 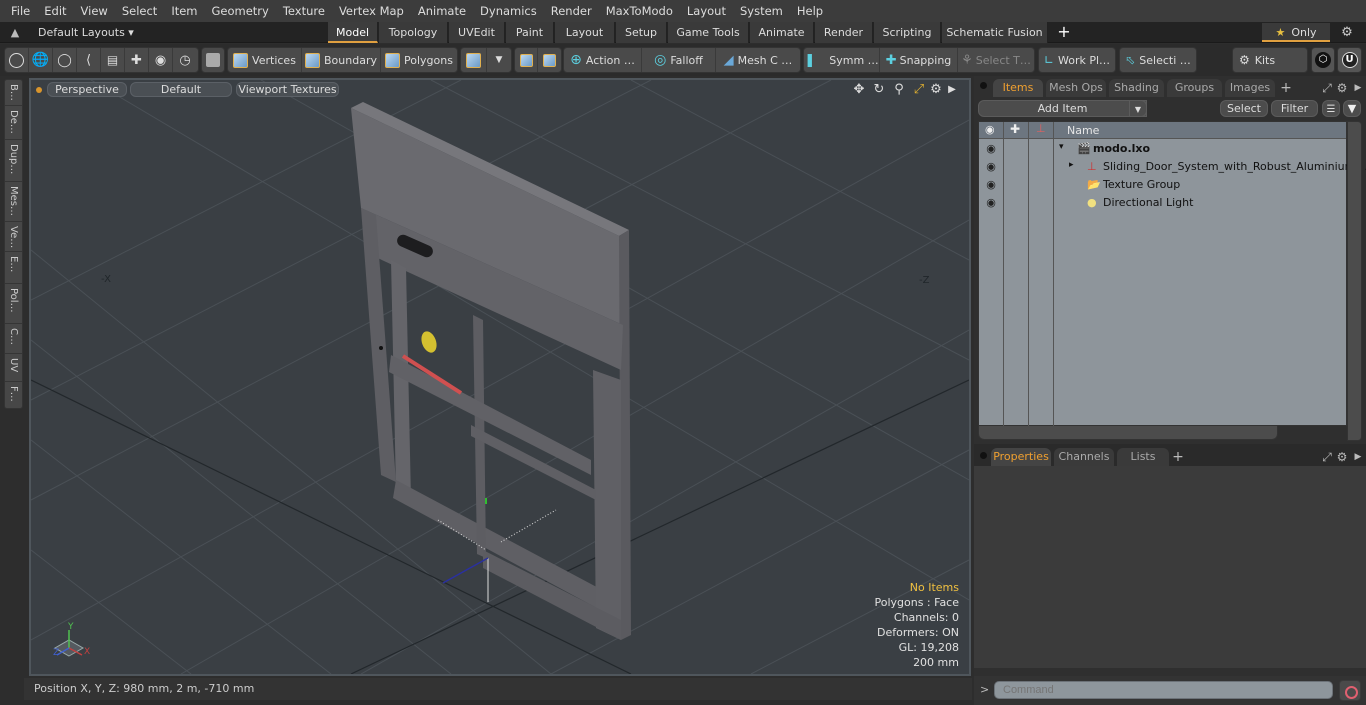 What do you see at coordinates (1250, 88) in the screenshot?
I see `tab-images: Images` at bounding box center [1250, 88].